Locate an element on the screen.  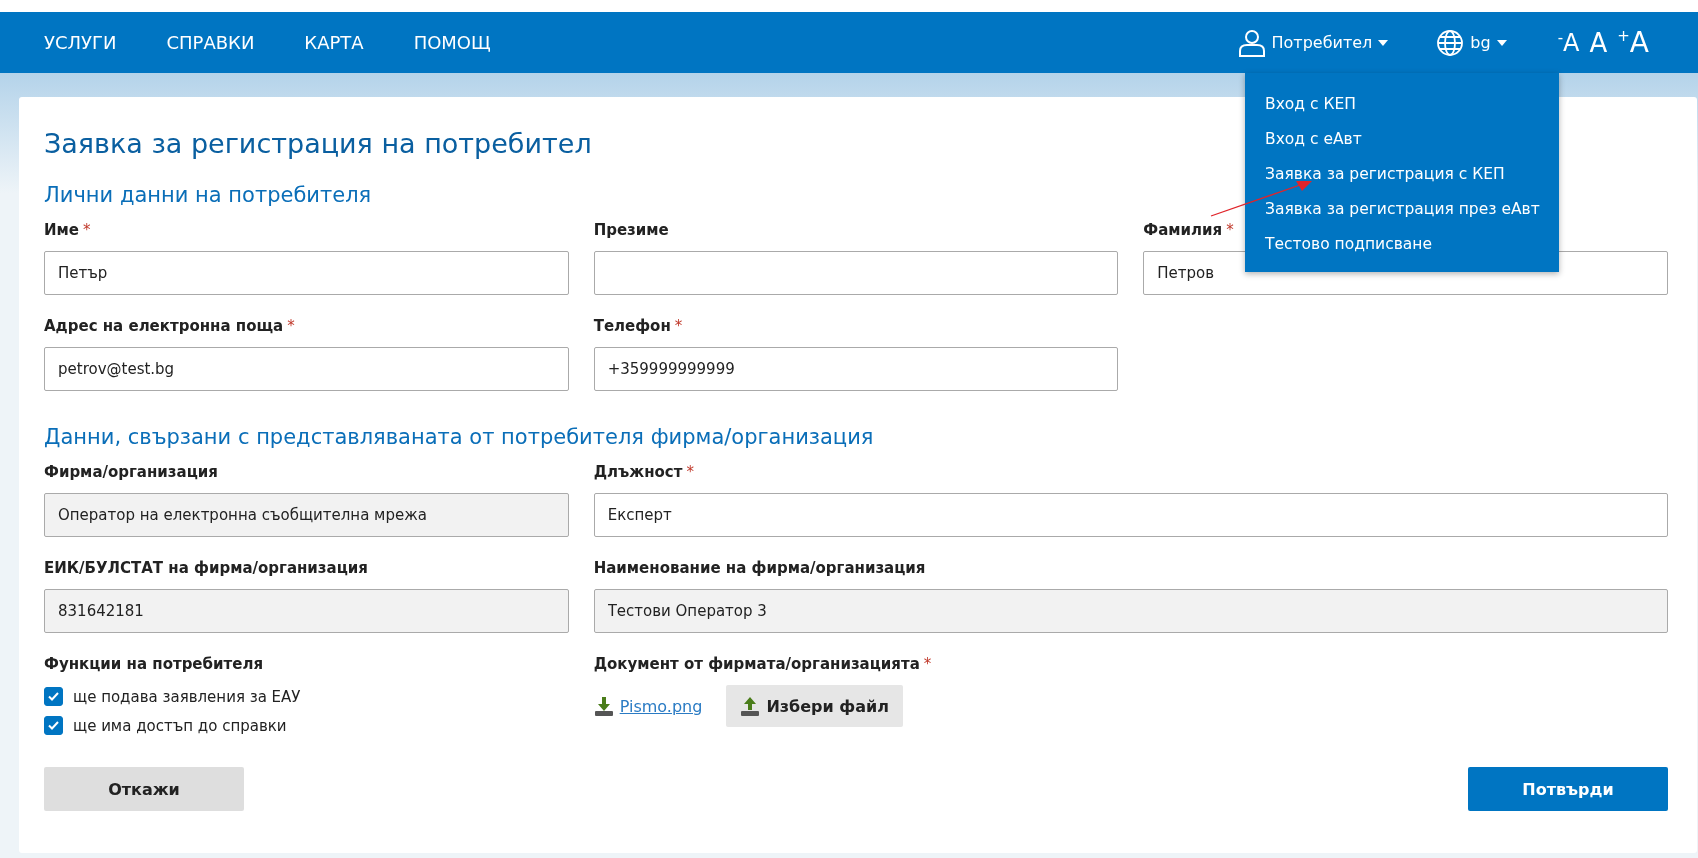
checkbox-label: ще има достъп до справки is located at coordinates (180, 725).